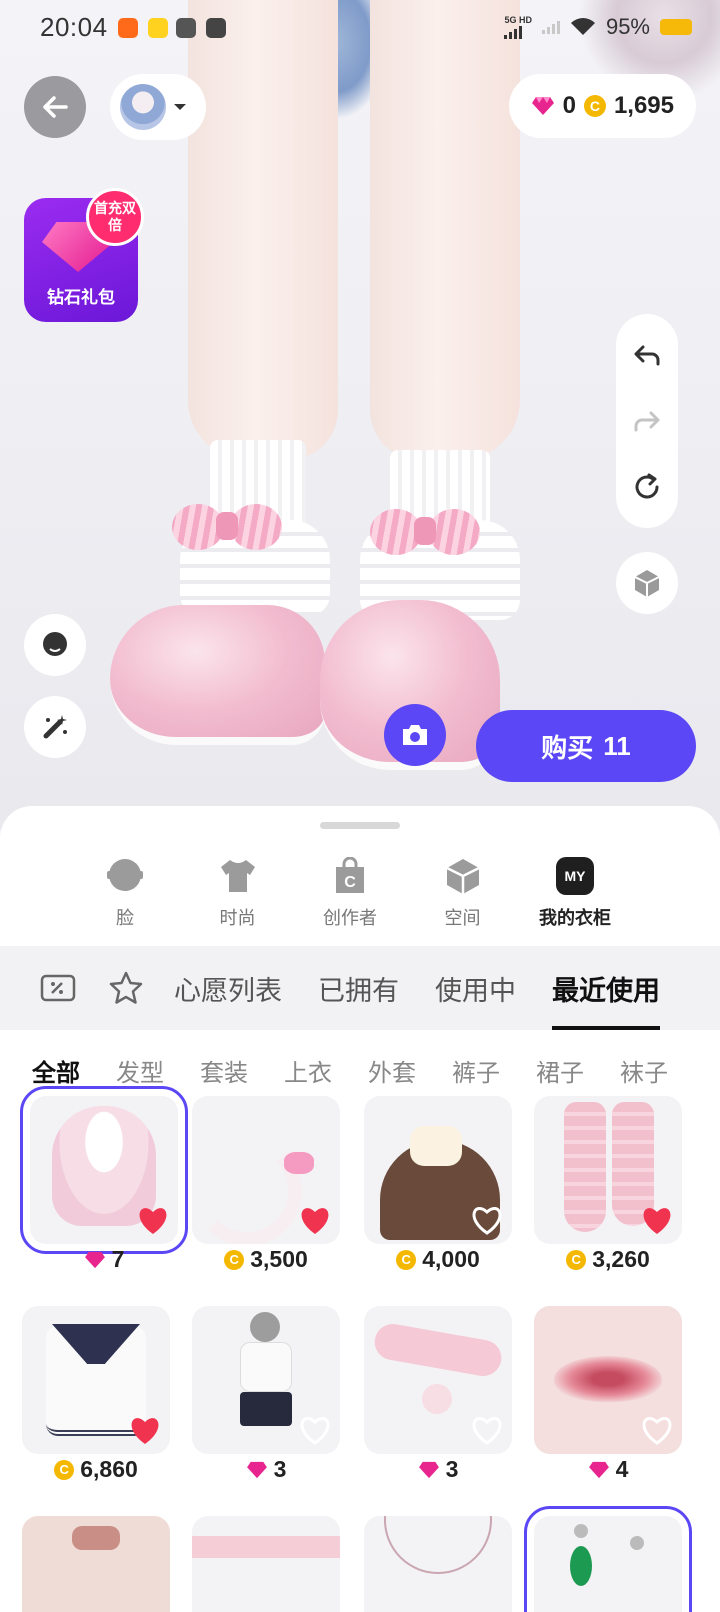 The height and width of the screenshot is (1612, 720). I want to click on tab-in-use: 使用中, so click(475, 988).